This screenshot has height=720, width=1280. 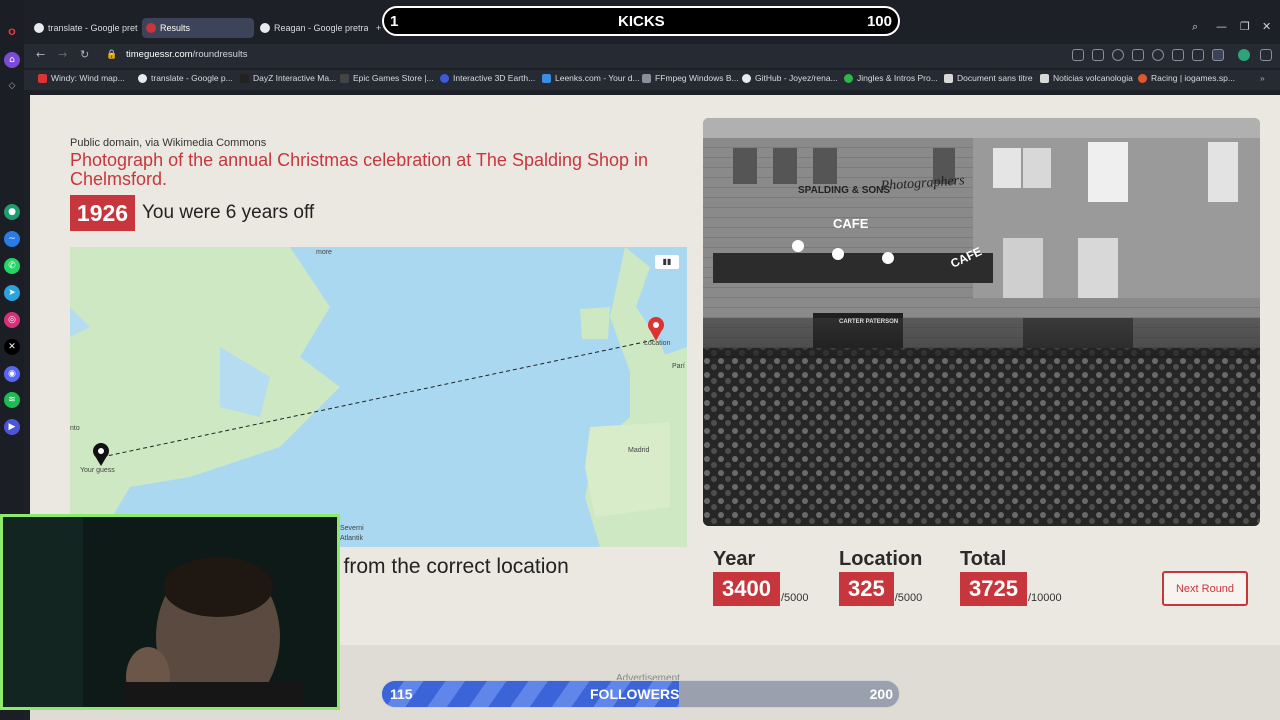 What do you see at coordinates (62, 54) in the screenshot?
I see `forward-icon: →` at bounding box center [62, 54].